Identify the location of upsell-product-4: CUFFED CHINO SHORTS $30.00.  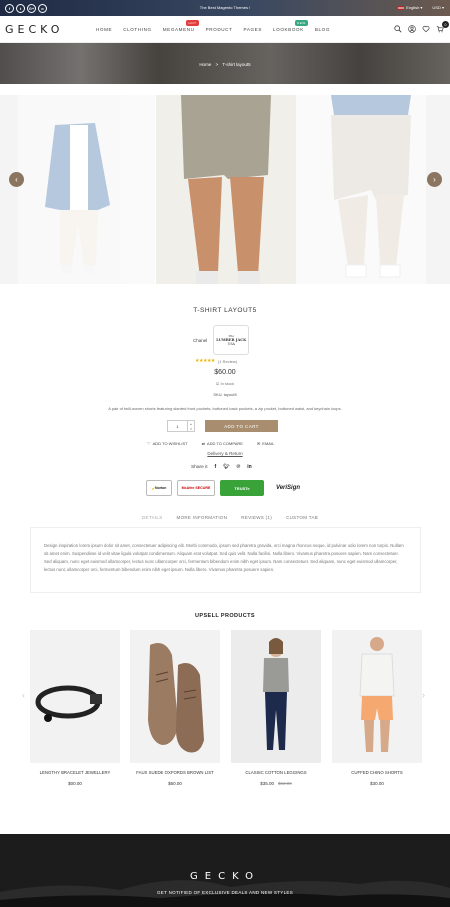
(377, 708).